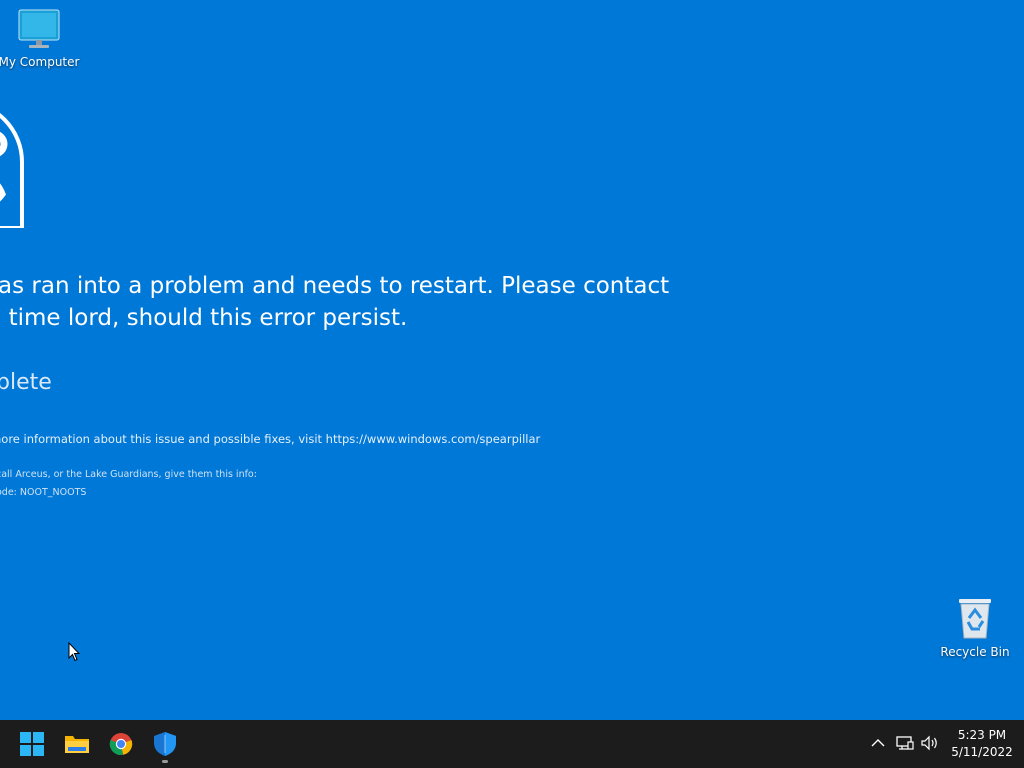 The width and height of the screenshot is (1024, 768). I want to click on sad-face-icon, so click(12, 170).